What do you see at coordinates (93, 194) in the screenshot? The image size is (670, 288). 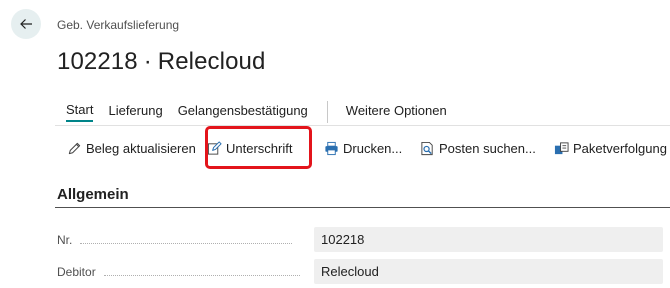 I see `section-title: Allgemein` at bounding box center [93, 194].